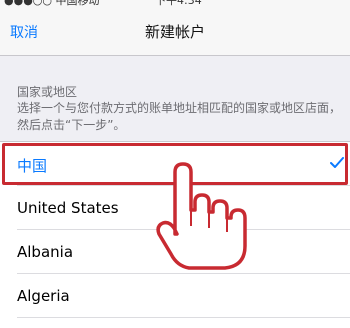  What do you see at coordinates (183, 317) in the screenshot?
I see `row-separator` at bounding box center [183, 317].